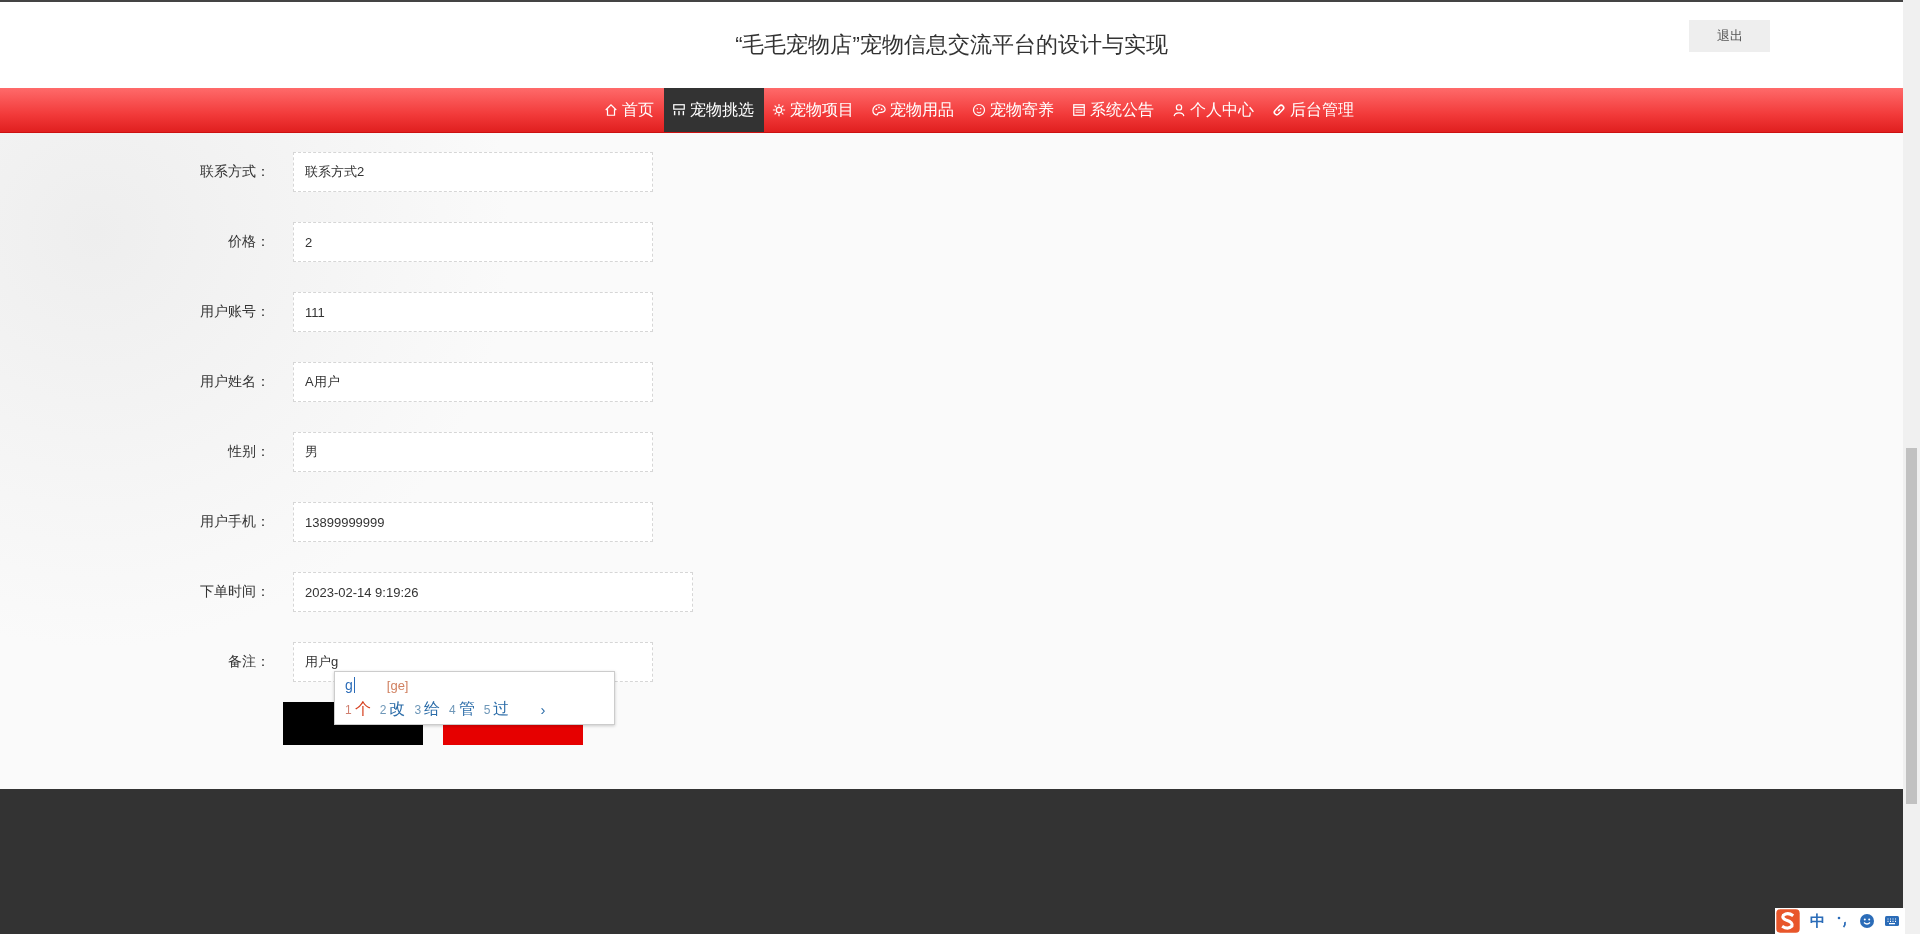 This screenshot has height=934, width=1920. Describe the element at coordinates (350, 685) in the screenshot. I see `composition-text: g` at that location.